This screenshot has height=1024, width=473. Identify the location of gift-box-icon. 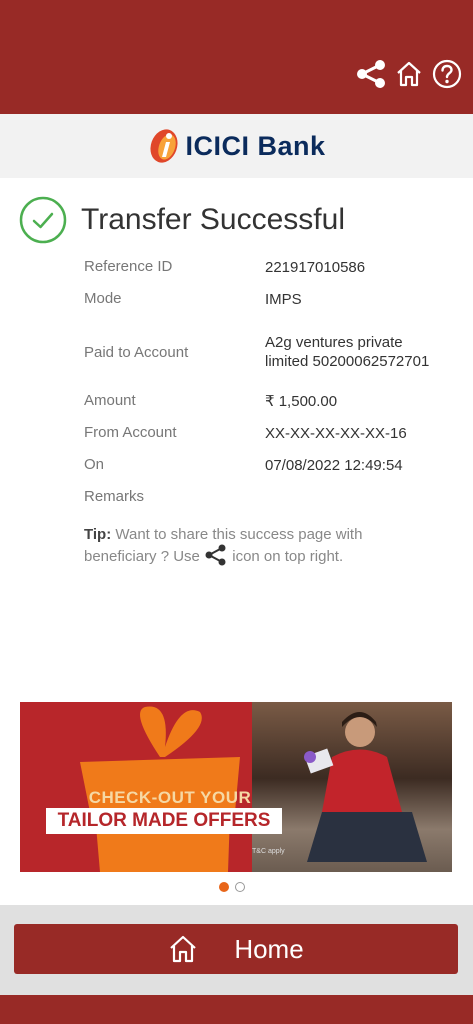
(160, 789).